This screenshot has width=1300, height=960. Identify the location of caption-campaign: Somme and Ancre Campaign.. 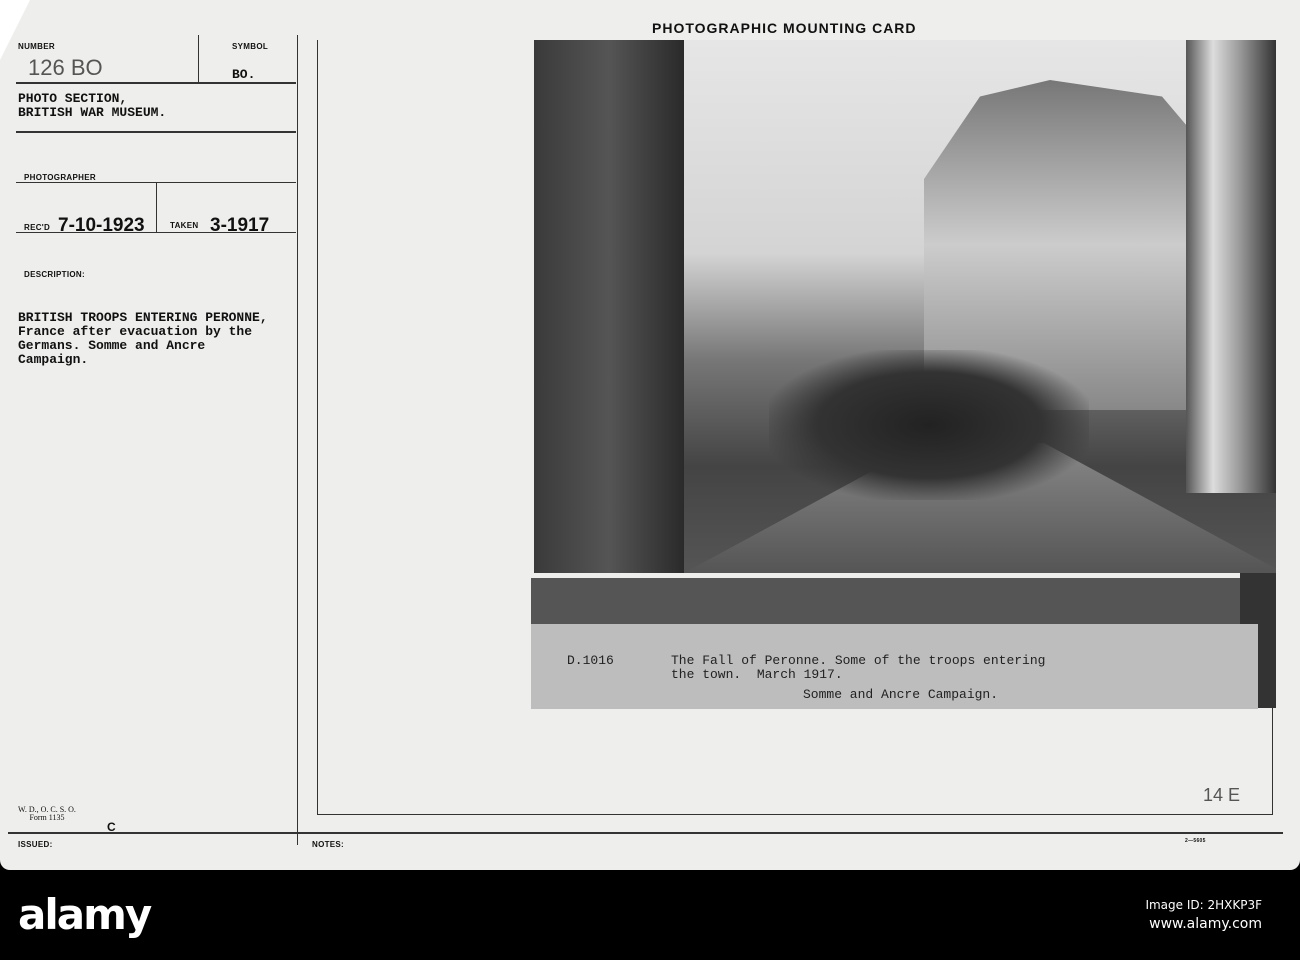
(901, 694).